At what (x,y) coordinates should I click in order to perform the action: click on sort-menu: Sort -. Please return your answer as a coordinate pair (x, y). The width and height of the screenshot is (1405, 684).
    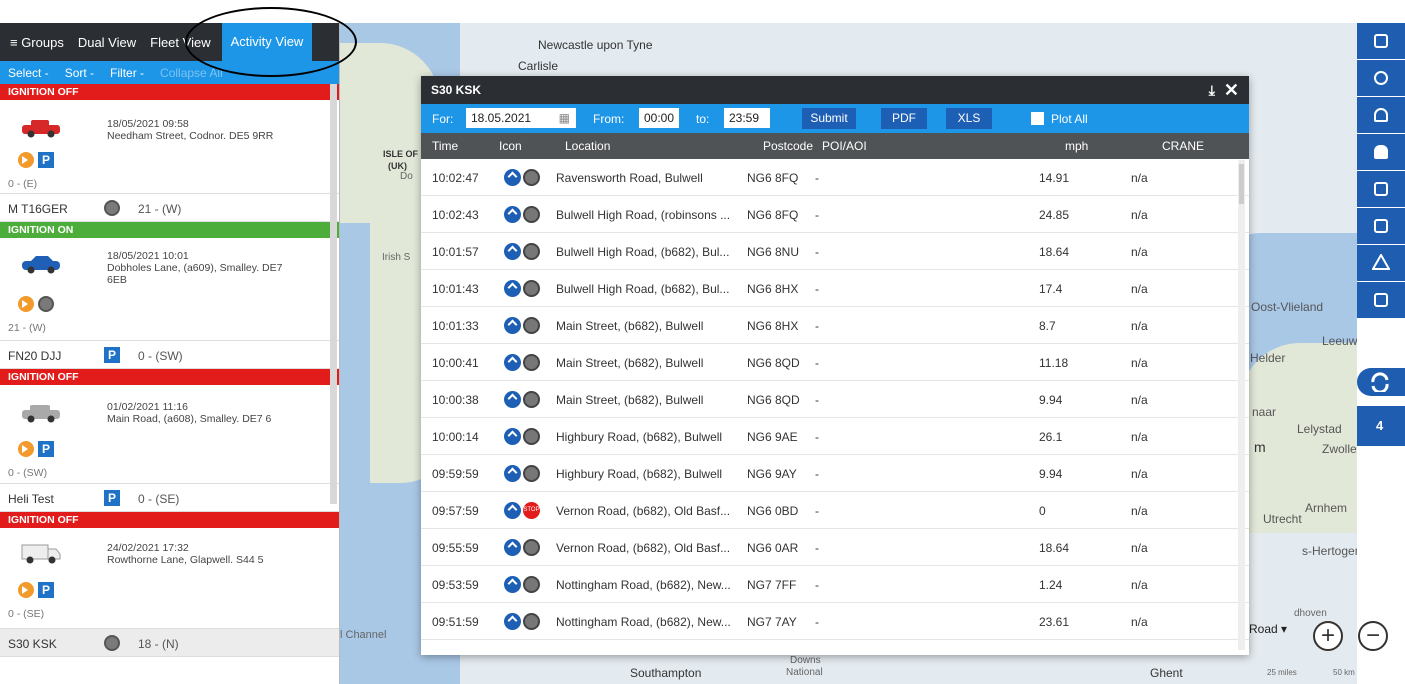
    Looking at the image, I should click on (79, 73).